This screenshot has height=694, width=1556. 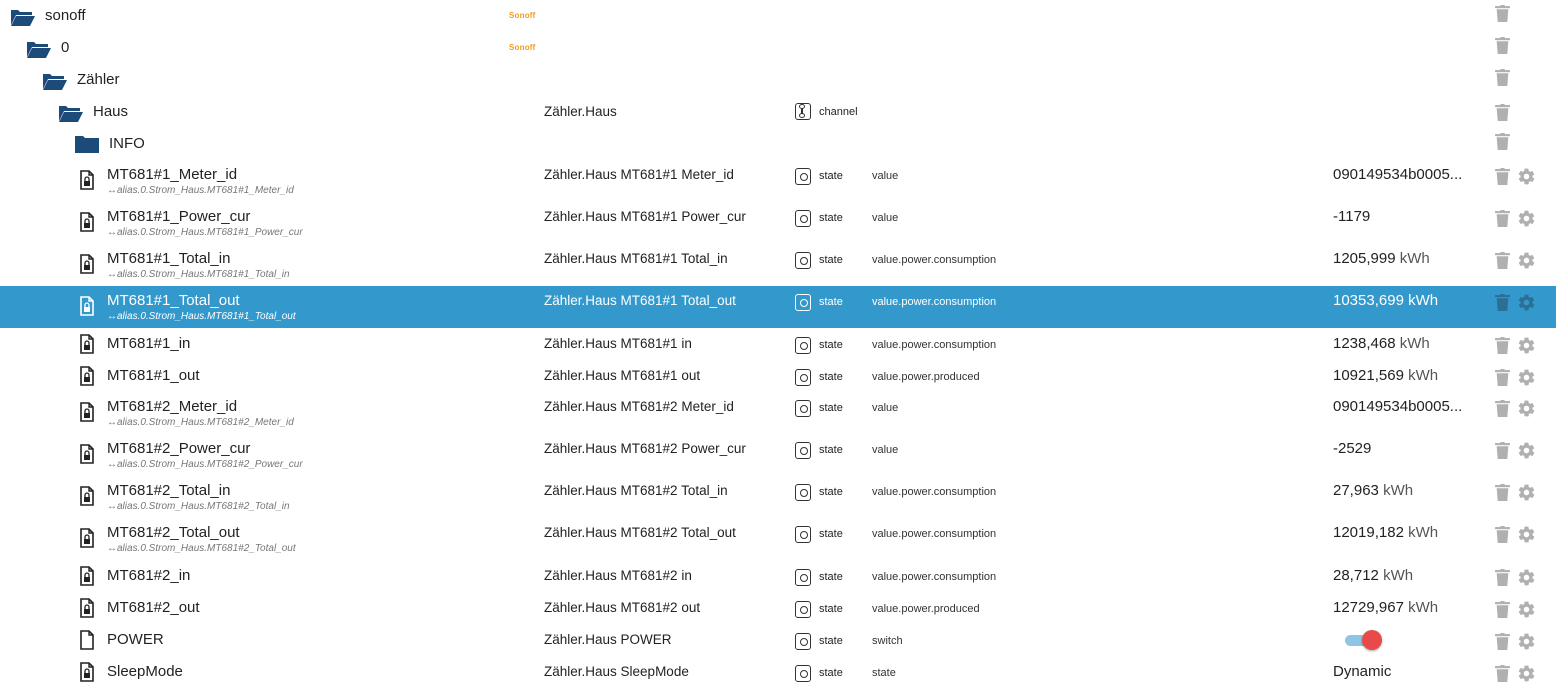 I want to click on state-label: MT681#2_Total_out, so click(x=173, y=532).